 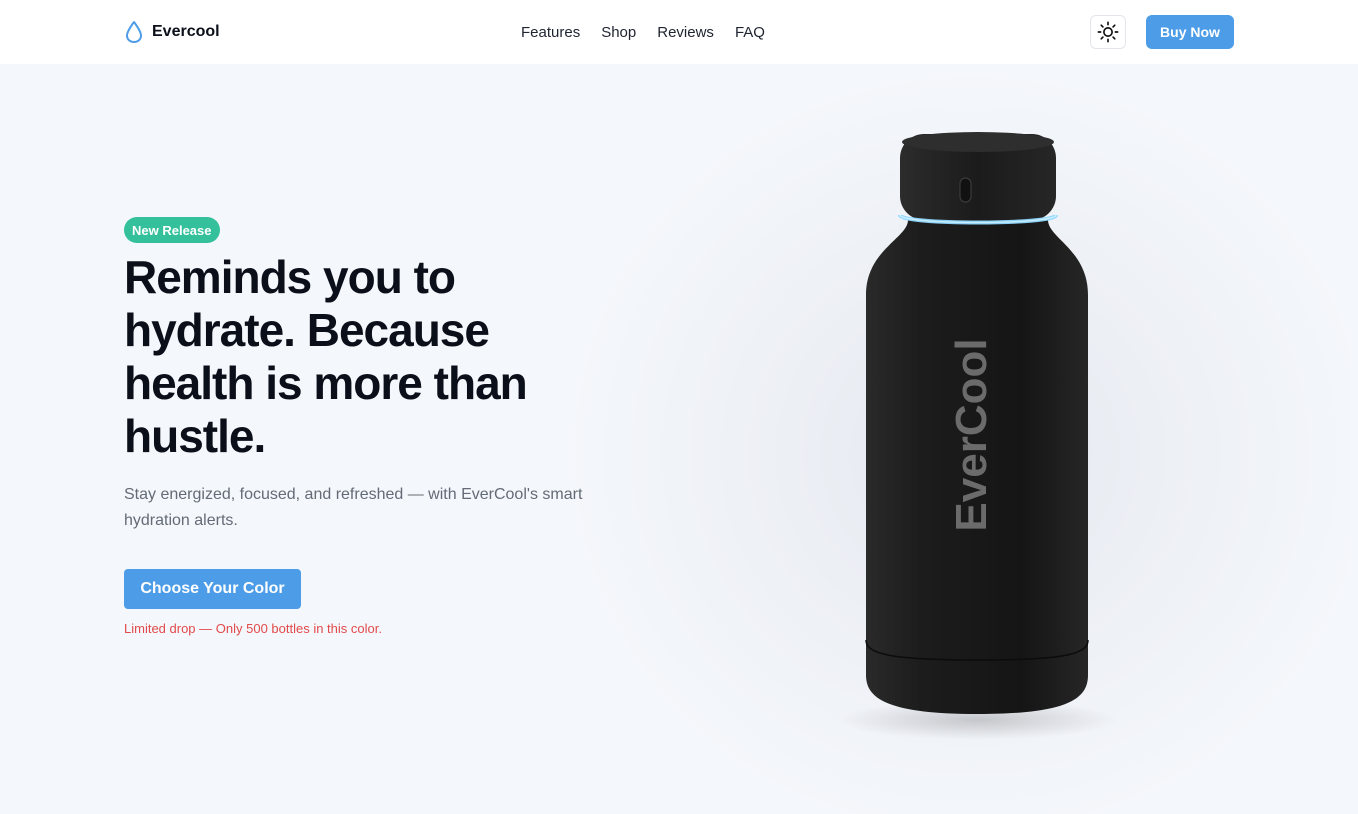 I want to click on nav-link-faq: FAQ, so click(x=750, y=32).